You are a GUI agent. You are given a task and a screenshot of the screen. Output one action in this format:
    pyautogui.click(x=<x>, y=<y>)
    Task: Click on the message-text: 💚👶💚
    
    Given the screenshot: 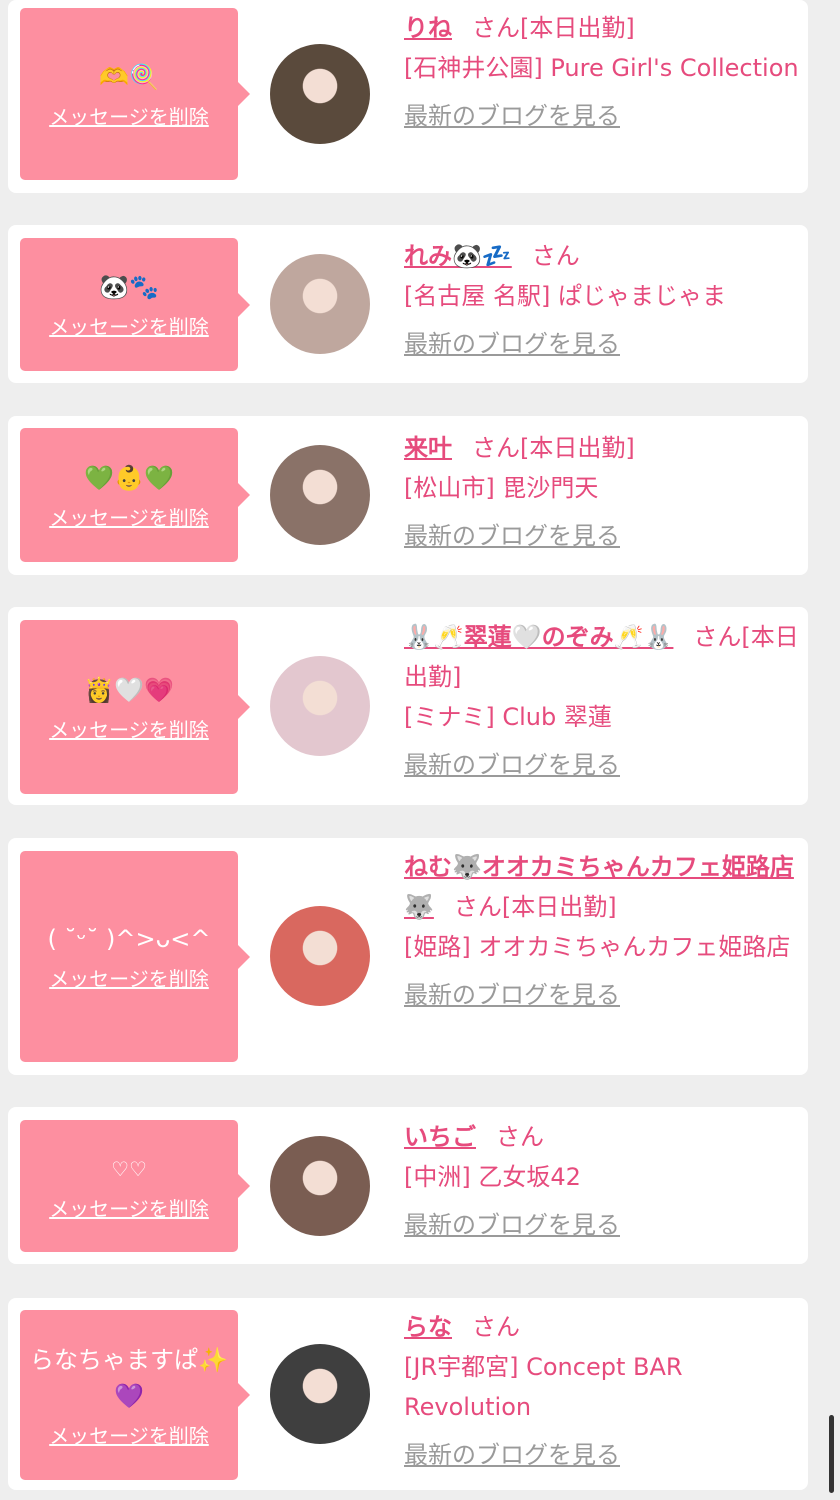 What is the action you would take?
    pyautogui.click(x=129, y=477)
    